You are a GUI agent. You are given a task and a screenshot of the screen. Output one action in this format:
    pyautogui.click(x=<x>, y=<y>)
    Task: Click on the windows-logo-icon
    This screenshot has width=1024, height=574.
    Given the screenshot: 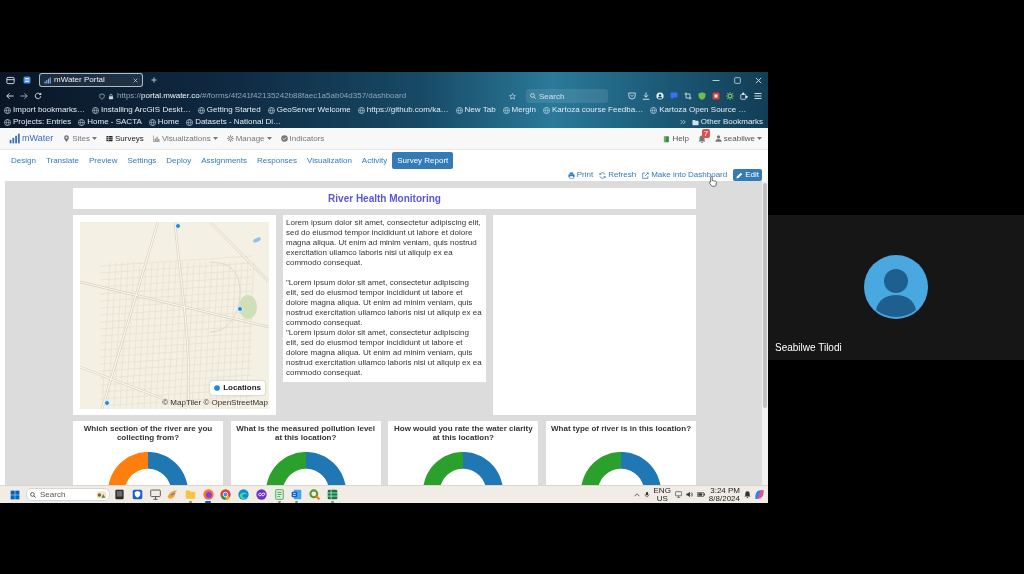 What is the action you would take?
    pyautogui.click(x=15, y=494)
    